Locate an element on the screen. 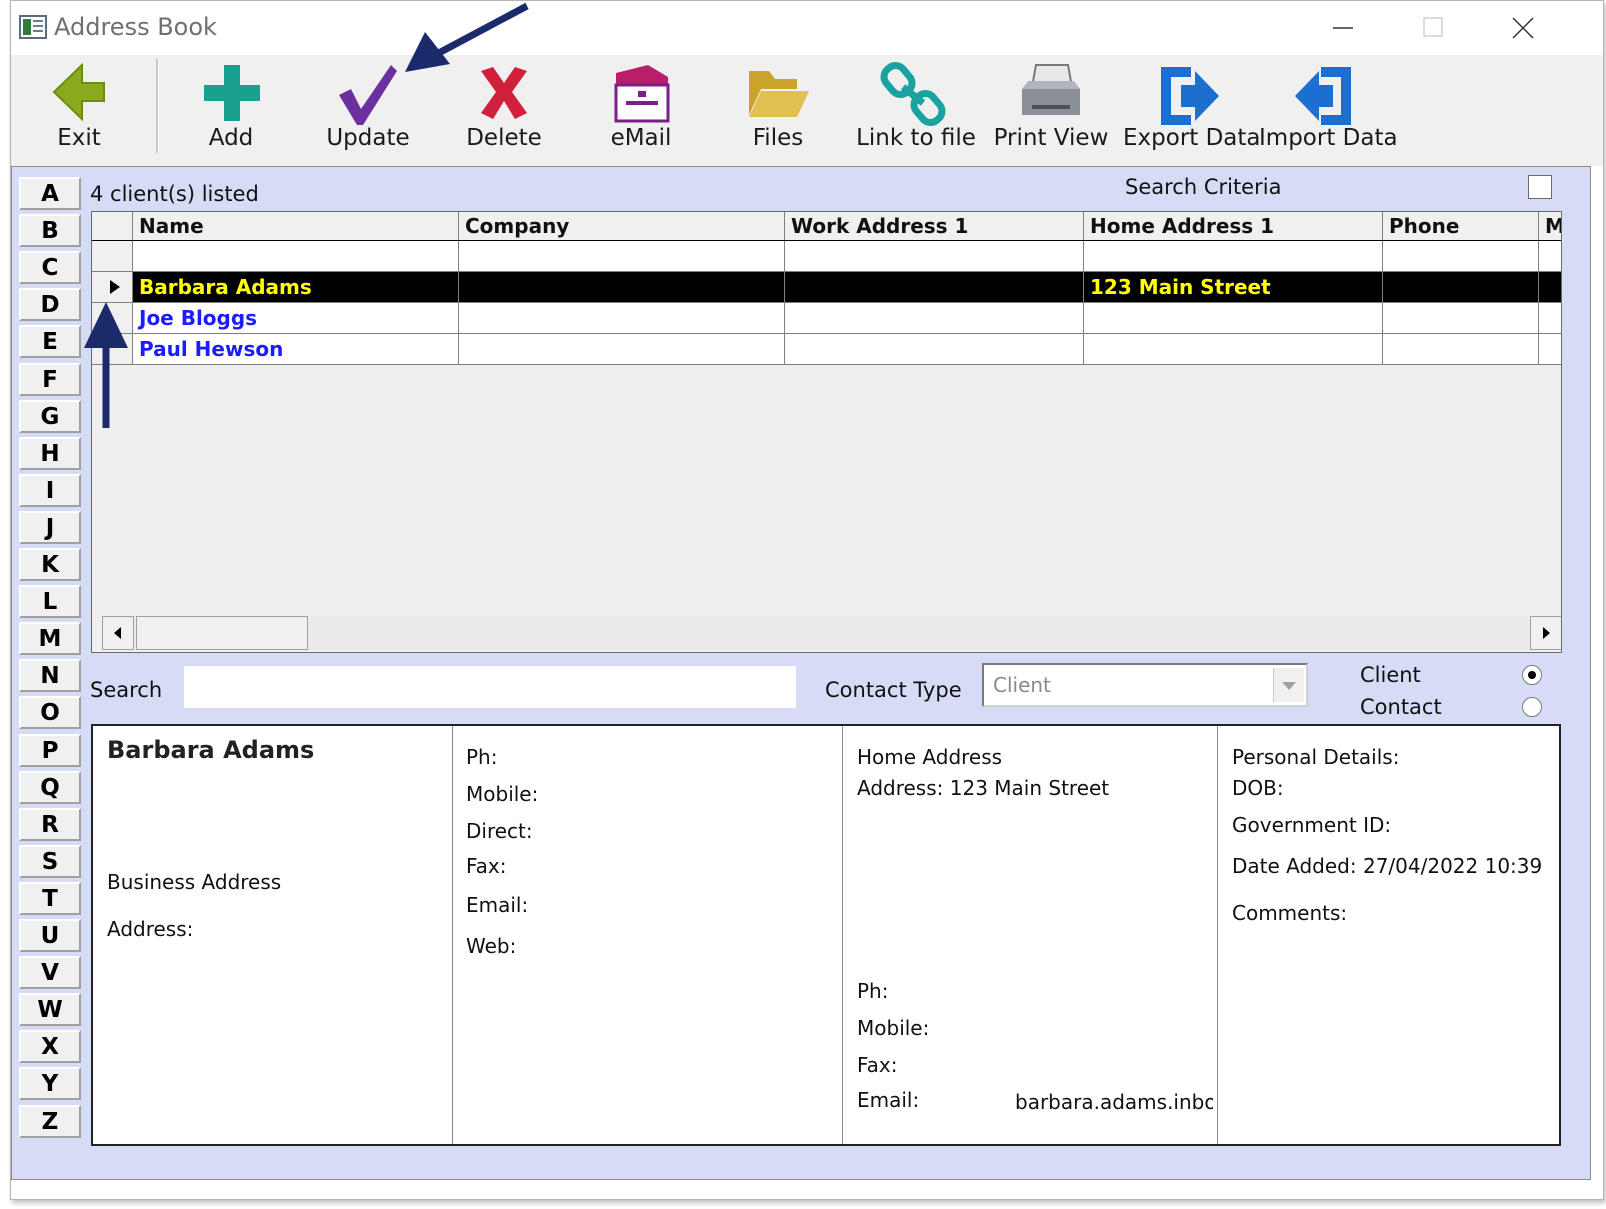 The image size is (1606, 1209). alpha-button-s: S is located at coordinates (50, 861).